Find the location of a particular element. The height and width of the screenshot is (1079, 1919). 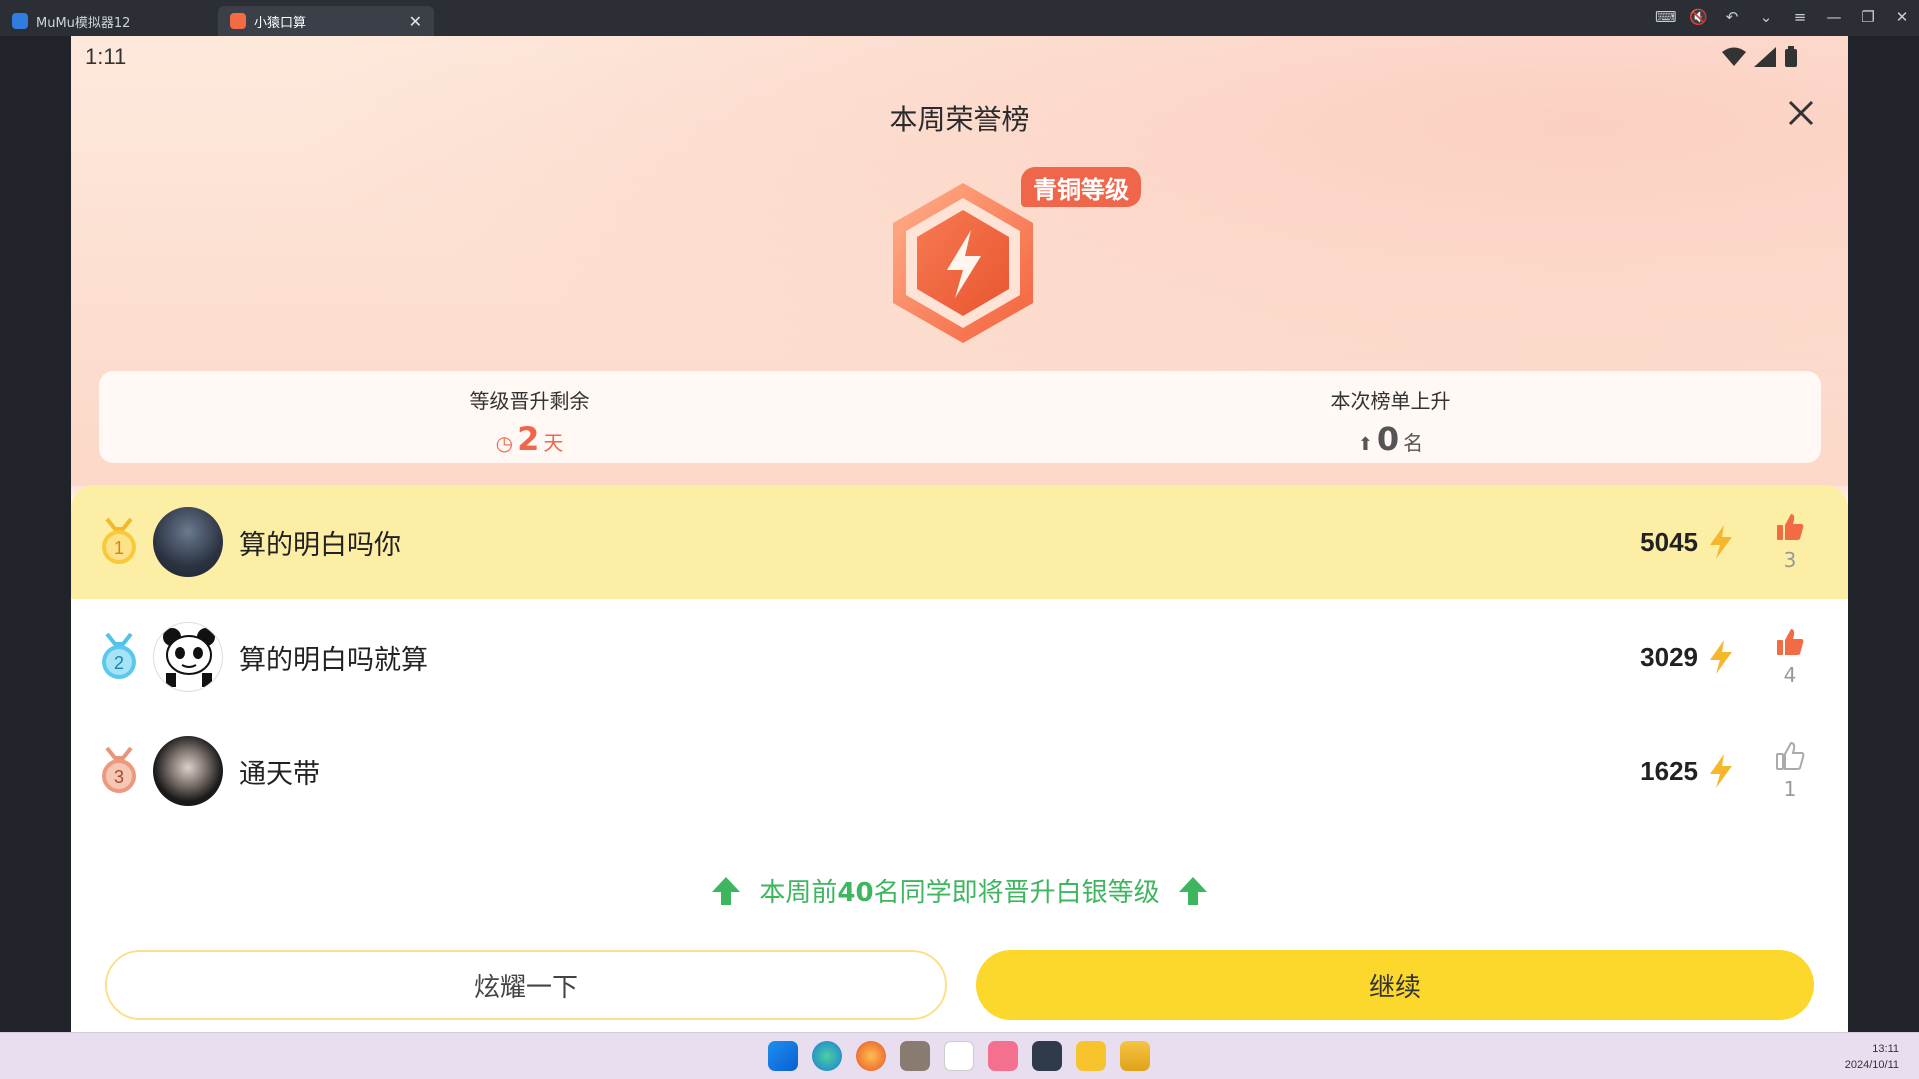

chevron-down-icon: ⌄ is located at coordinates (1766, 17).